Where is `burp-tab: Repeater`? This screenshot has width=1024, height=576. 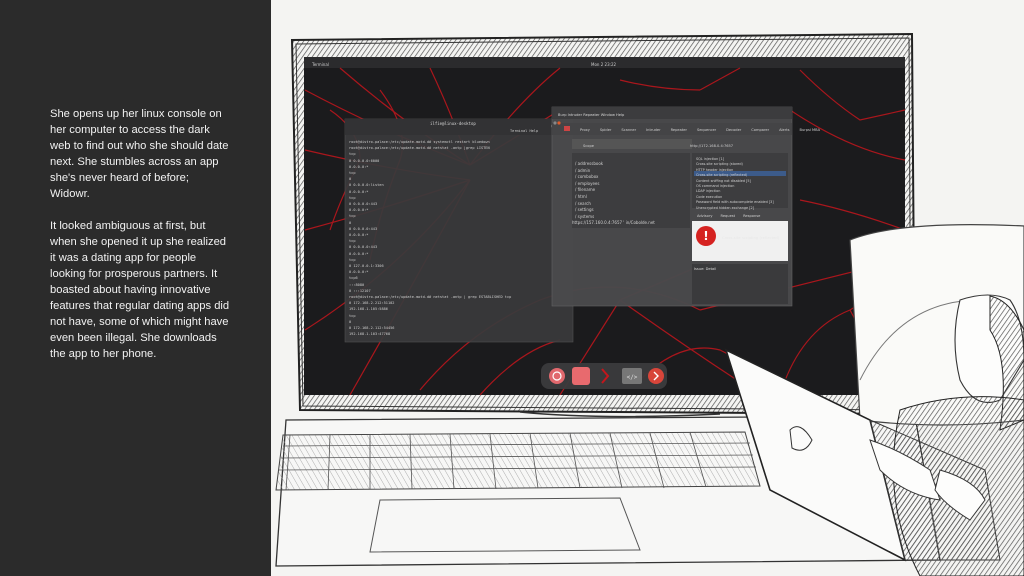 burp-tab: Repeater is located at coordinates (679, 130).